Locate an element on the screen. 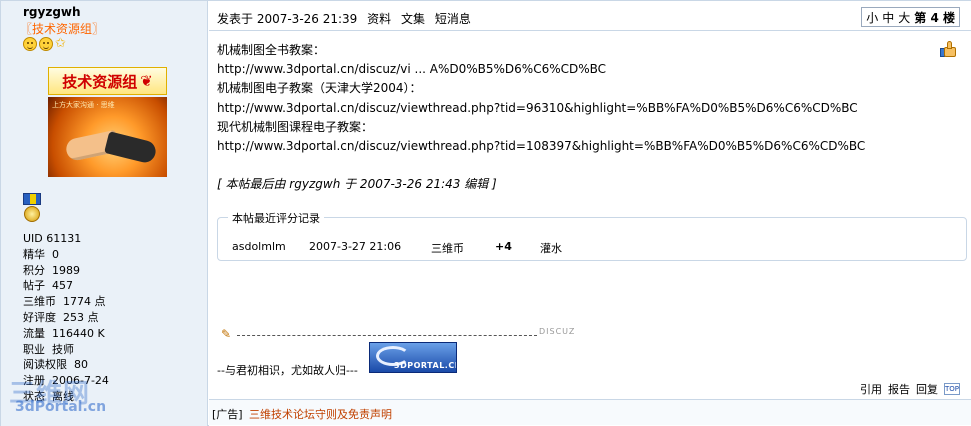  star-icon: ✩ is located at coordinates (60, 43).